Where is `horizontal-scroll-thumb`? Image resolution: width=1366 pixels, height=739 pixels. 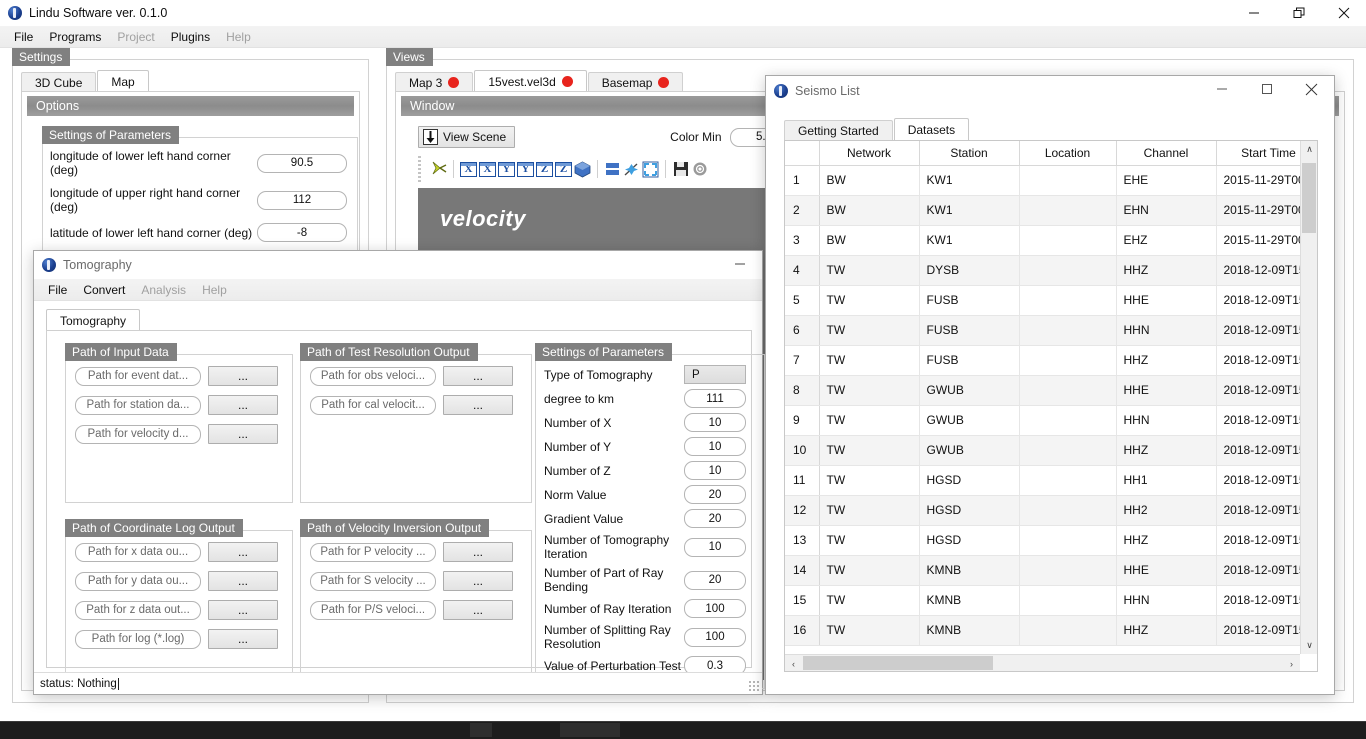
horizontal-scroll-thumb is located at coordinates (898, 663).